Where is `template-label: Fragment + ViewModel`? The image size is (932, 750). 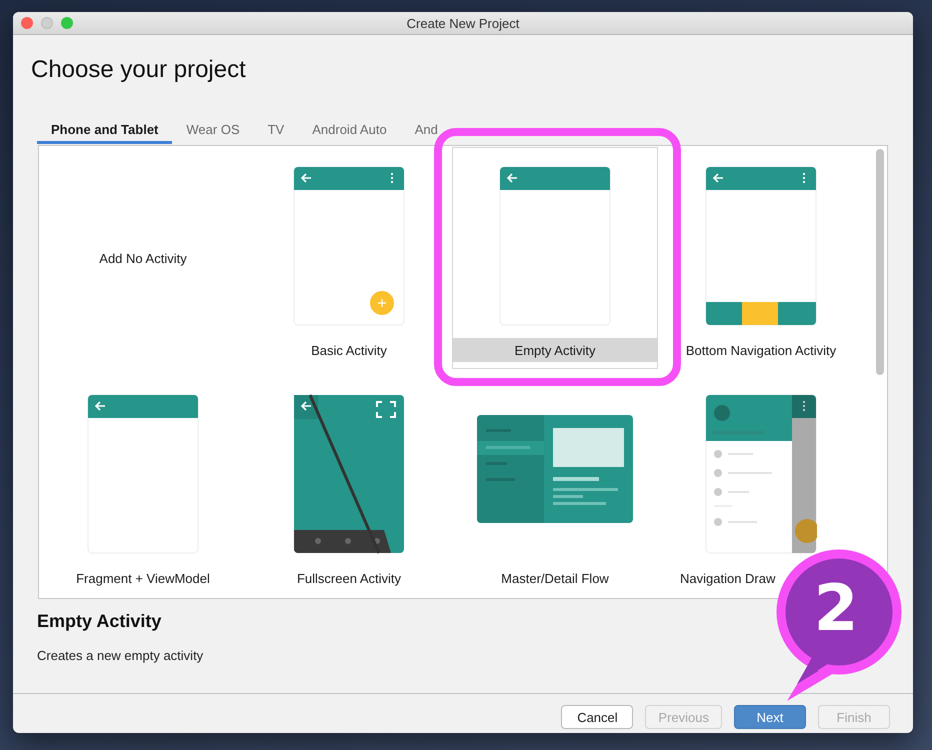
template-label: Fragment + ViewModel is located at coordinates (143, 579).